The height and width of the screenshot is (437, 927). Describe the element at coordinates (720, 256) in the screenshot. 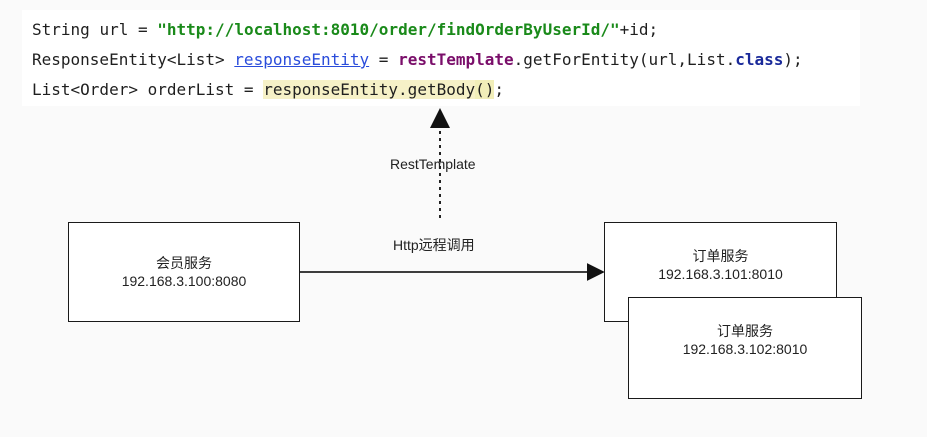

I see `order-service-1-name: 订单服务` at that location.